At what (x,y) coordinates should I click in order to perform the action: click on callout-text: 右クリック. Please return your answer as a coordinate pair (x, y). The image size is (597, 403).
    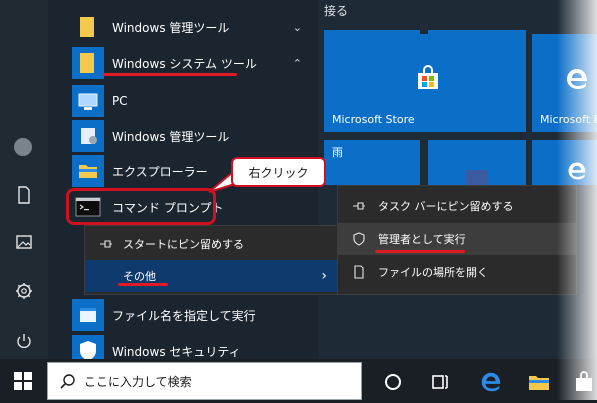
    Looking at the image, I should click on (278, 172).